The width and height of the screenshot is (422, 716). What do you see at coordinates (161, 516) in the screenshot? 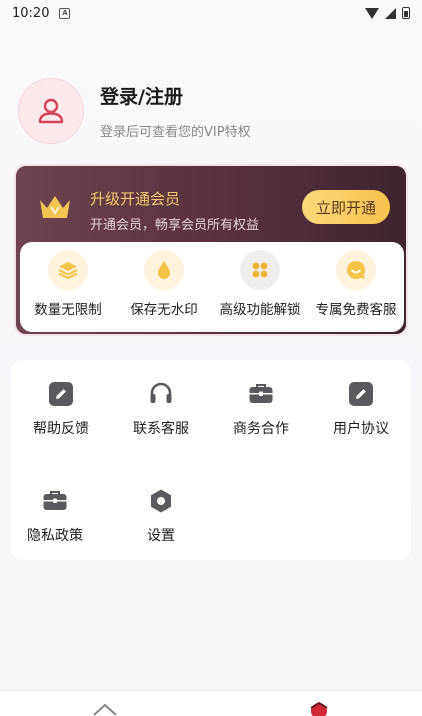
I see `settings-item: 设置` at bounding box center [161, 516].